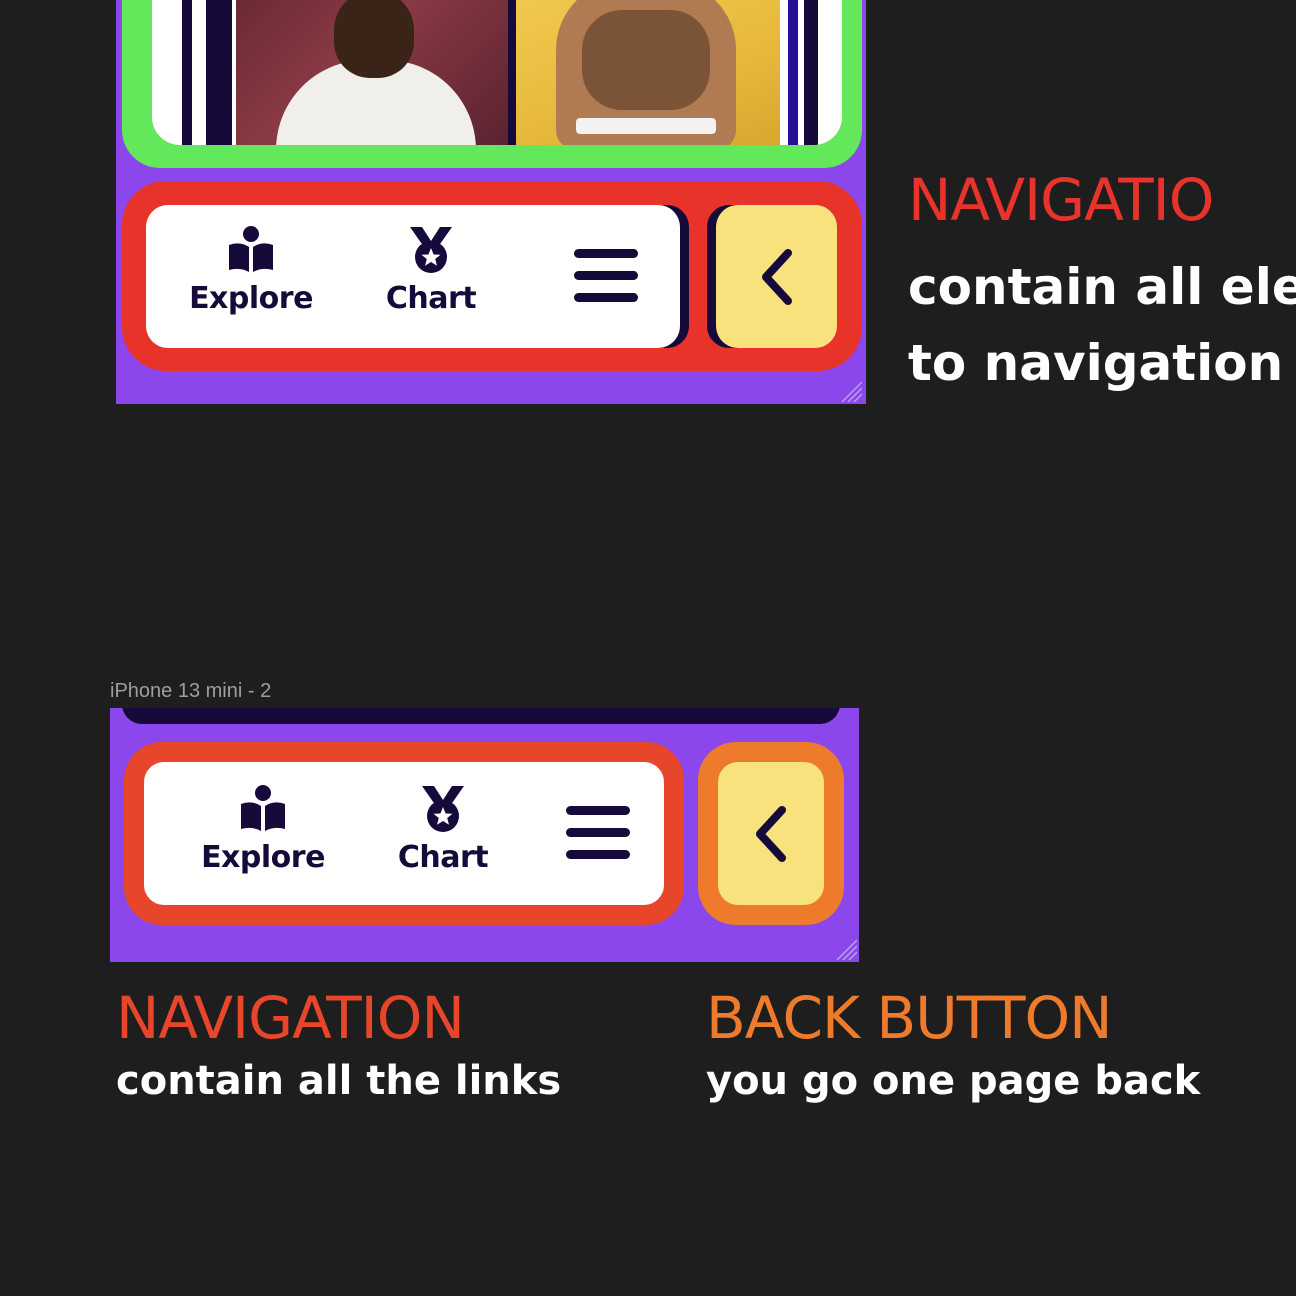  I want to click on image-gallery, so click(497, 72).